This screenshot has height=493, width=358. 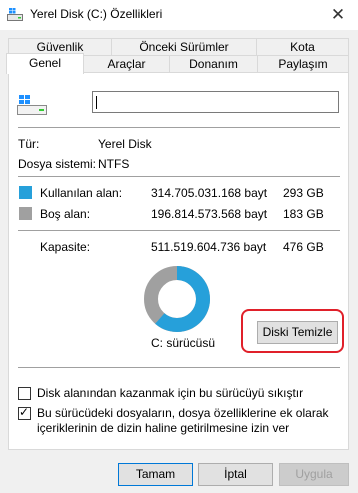 What do you see at coordinates (32, 106) in the screenshot?
I see `drive-large-icon` at bounding box center [32, 106].